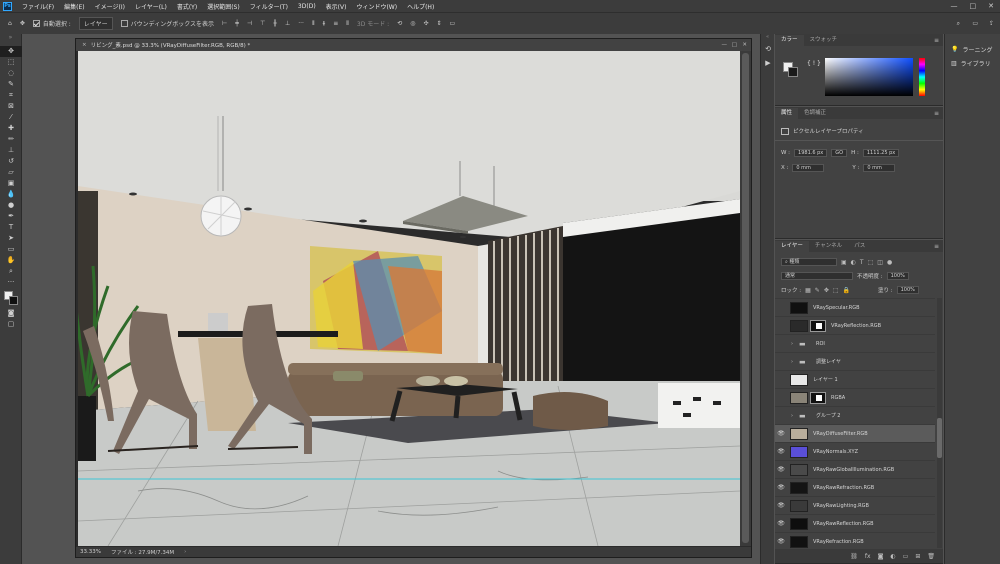  What do you see at coordinates (11, 205) in the screenshot?
I see `dodge-tool-icon: ●` at bounding box center [11, 205].